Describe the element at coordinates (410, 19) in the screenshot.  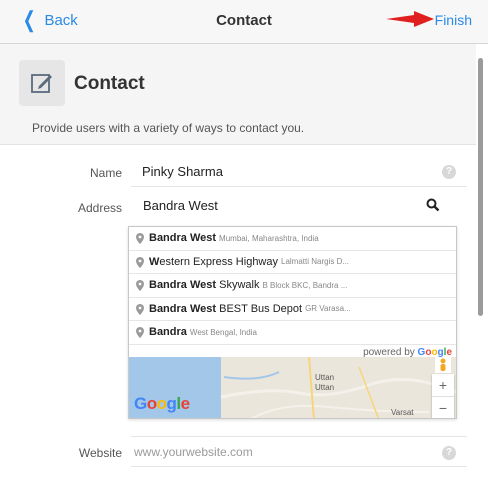
I see `red-arrow-icon` at that location.